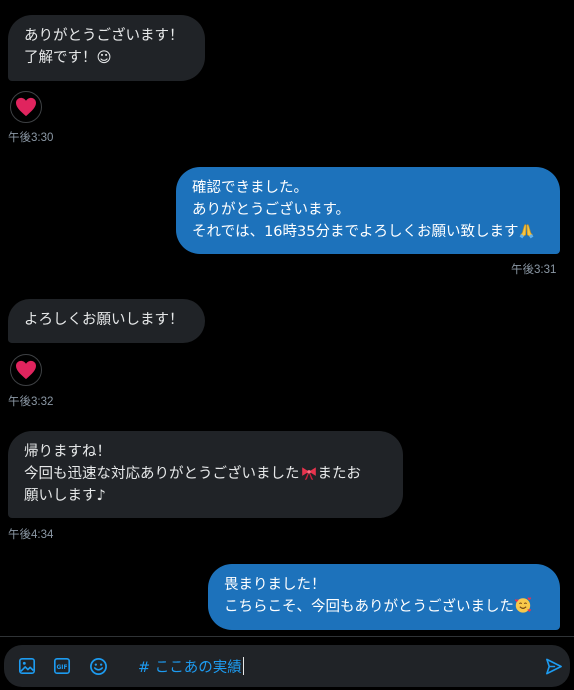 The width and height of the screenshot is (574, 690). Describe the element at coordinates (355, 232) in the screenshot. I see `message-text: それでは、16時35分までよろしくお願い致します` at that location.